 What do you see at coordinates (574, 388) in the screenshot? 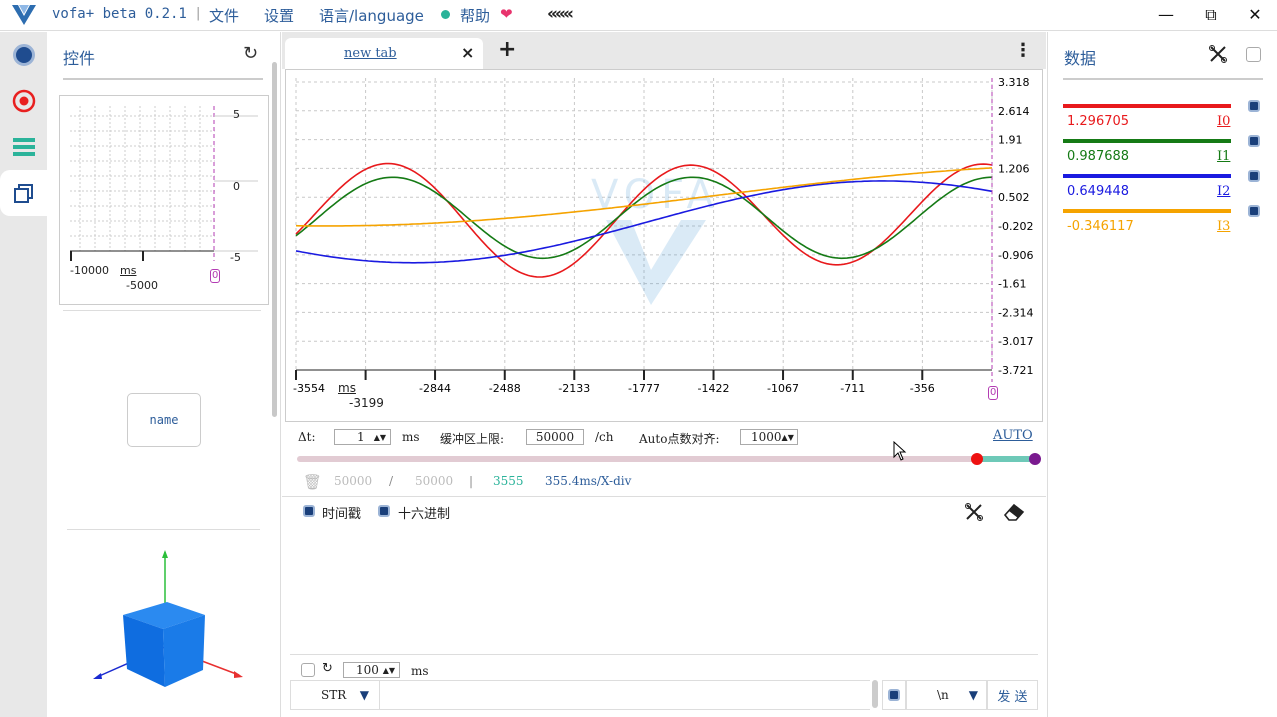
I see `x-tick-label: -2133` at bounding box center [574, 388].